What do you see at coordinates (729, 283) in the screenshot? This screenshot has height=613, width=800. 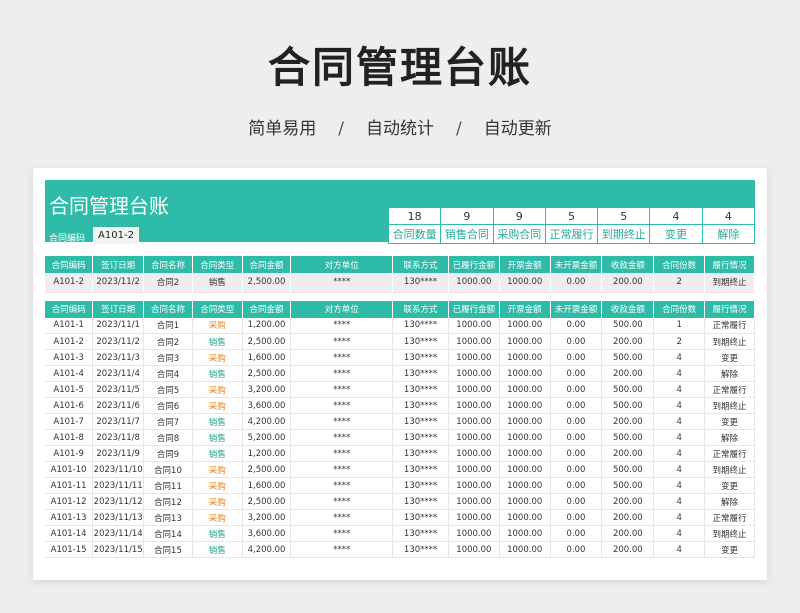 I see `search-result-cell: 到期终止` at bounding box center [729, 283].